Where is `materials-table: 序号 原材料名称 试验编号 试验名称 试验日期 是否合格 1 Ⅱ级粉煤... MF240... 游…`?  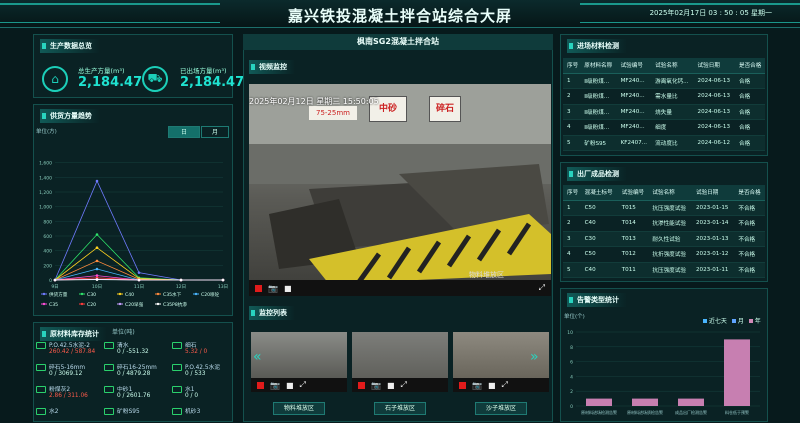
materials-table: 序号 原材料名称 试验编号 试验名称 试验日期 是否合格 1 Ⅱ级粉煤... MF240... 游… is located at coordinates (664, 104).